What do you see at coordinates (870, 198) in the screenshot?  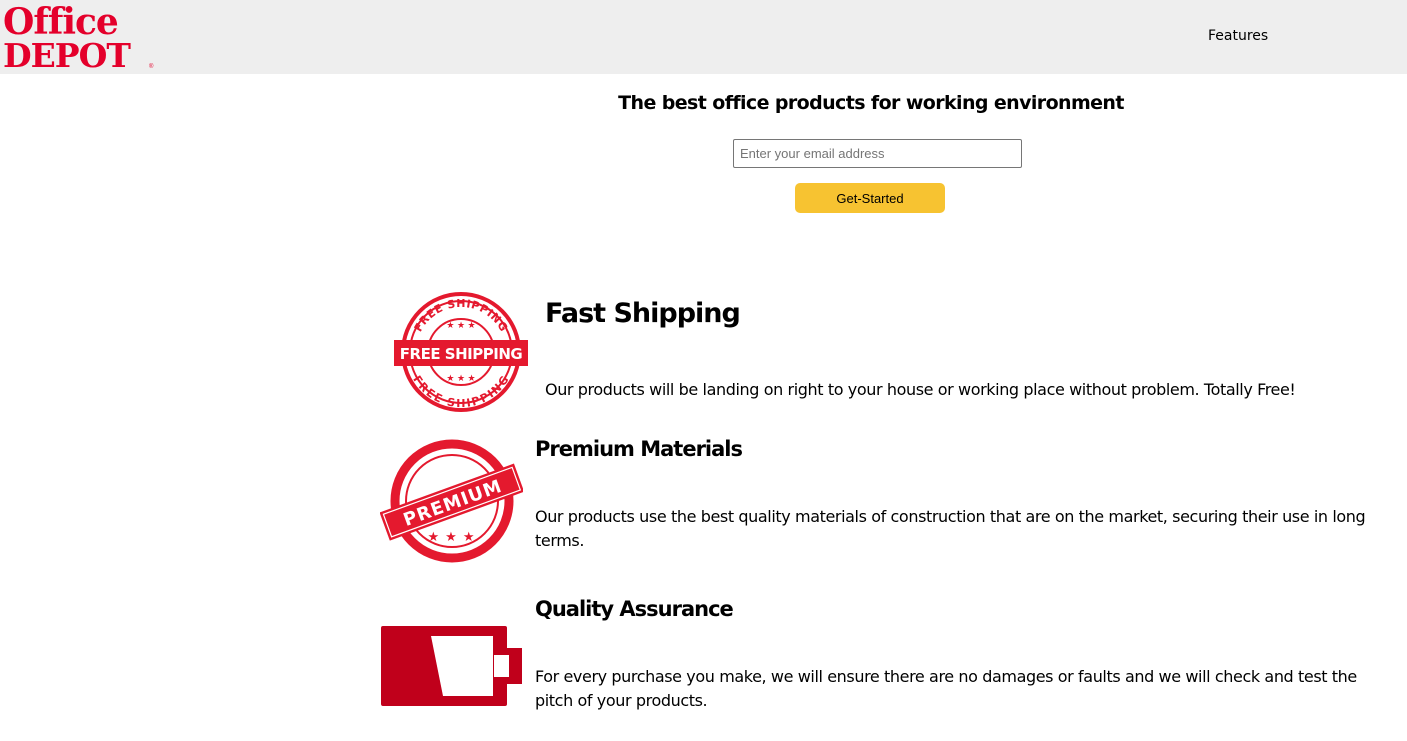 I see `get-started-button: Get-Started` at bounding box center [870, 198].